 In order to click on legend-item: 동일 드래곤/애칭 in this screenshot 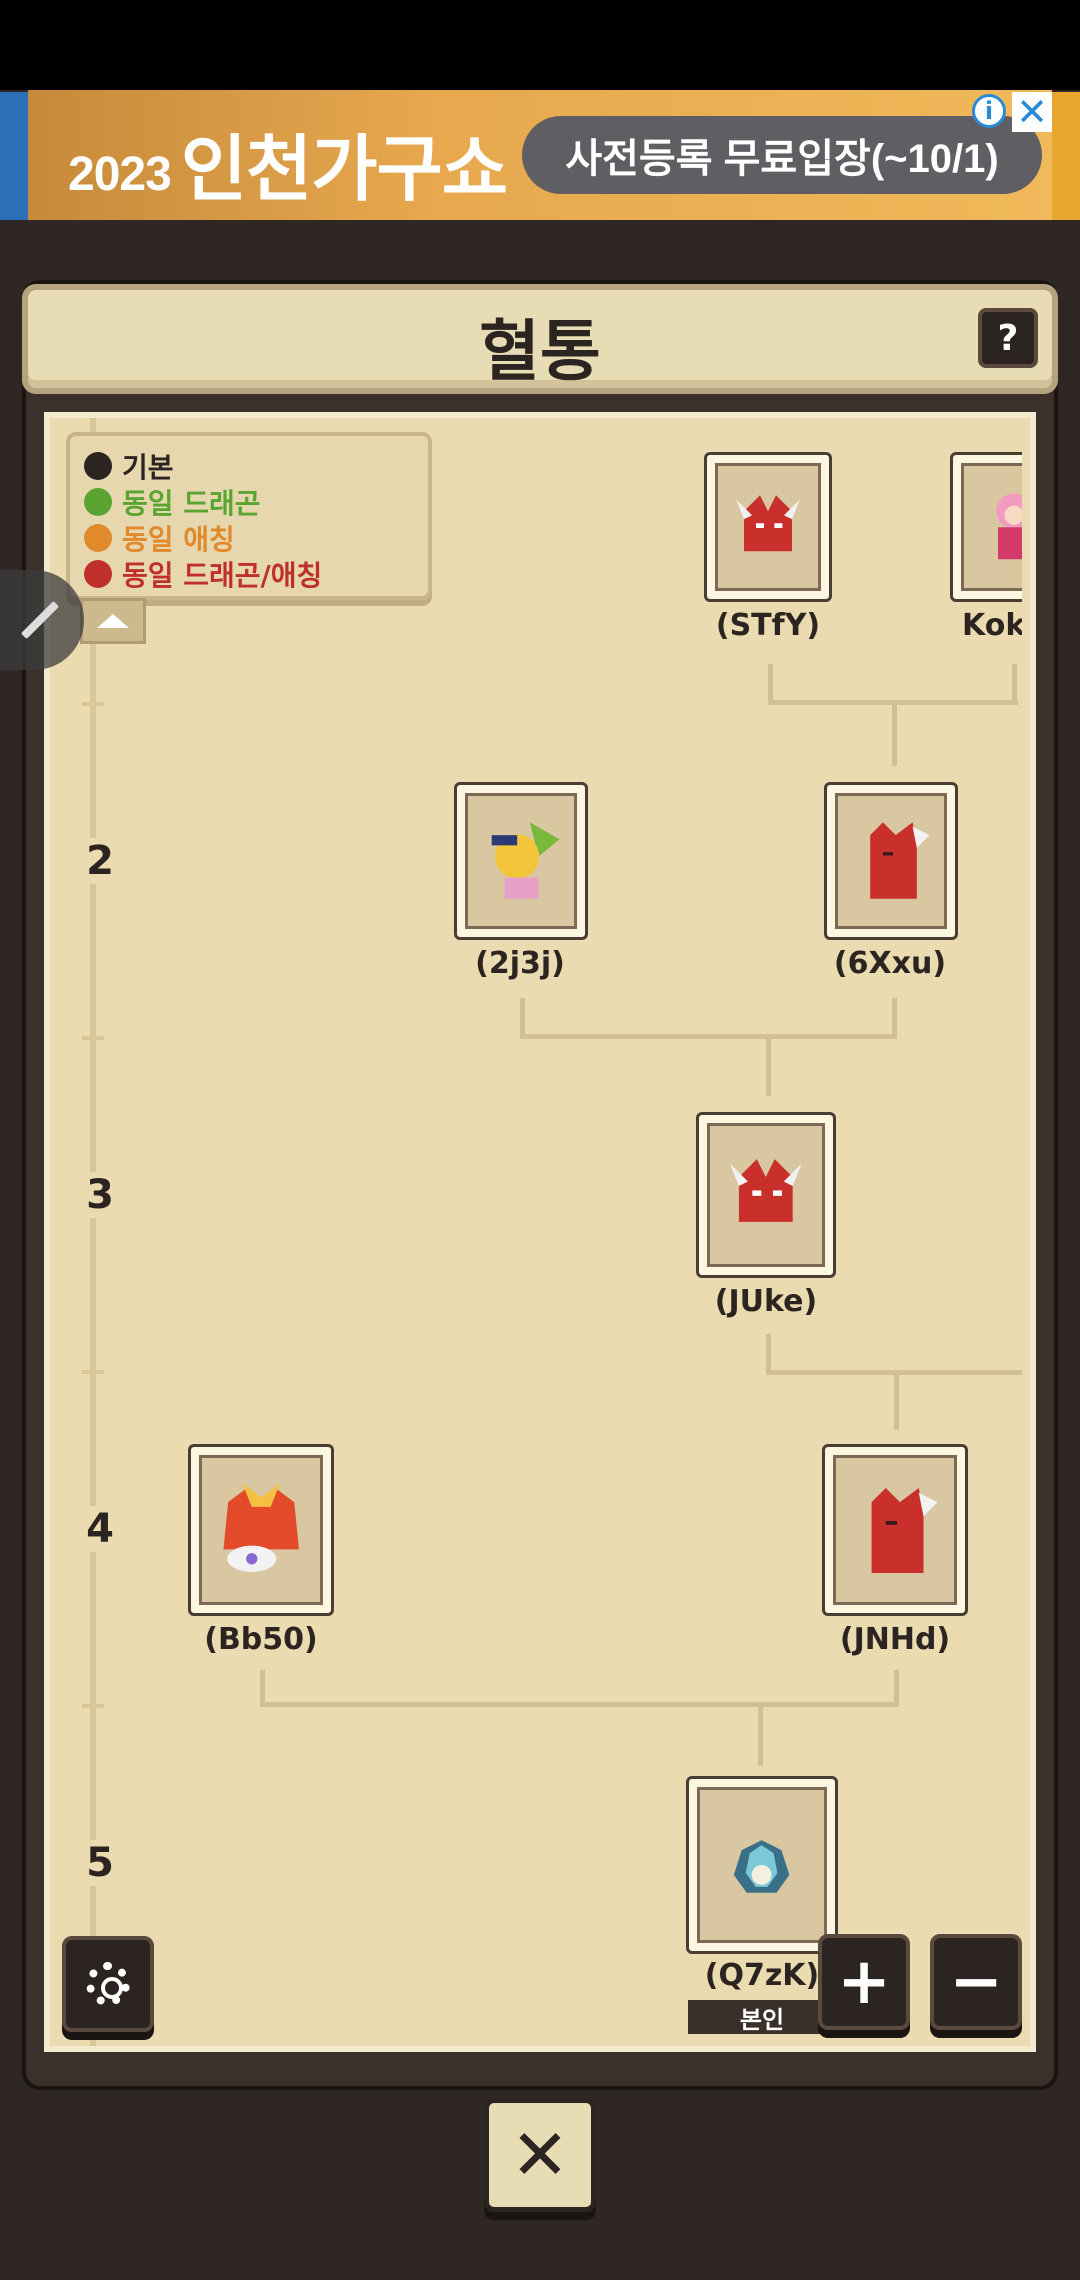, I will do `click(203, 574)`.